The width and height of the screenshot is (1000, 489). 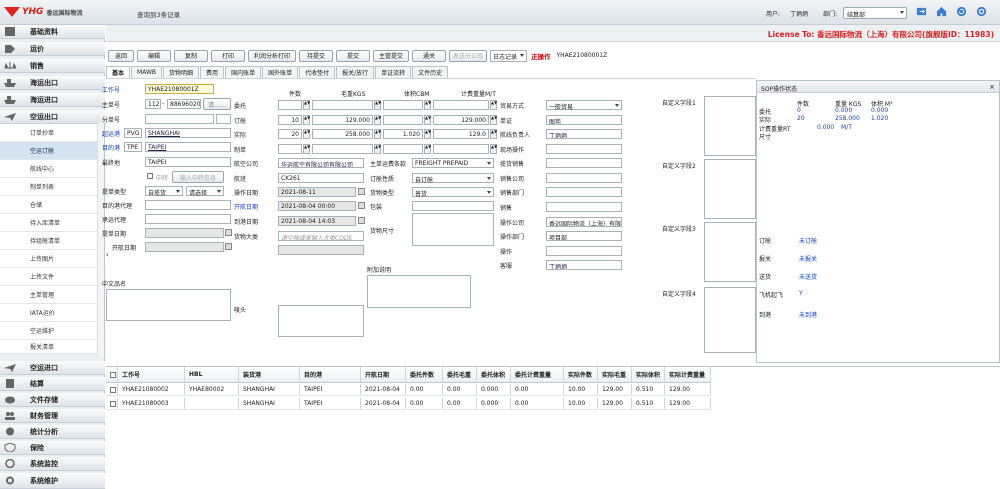 I want to click on actual-vol-input: 1.020, so click(x=403, y=134).